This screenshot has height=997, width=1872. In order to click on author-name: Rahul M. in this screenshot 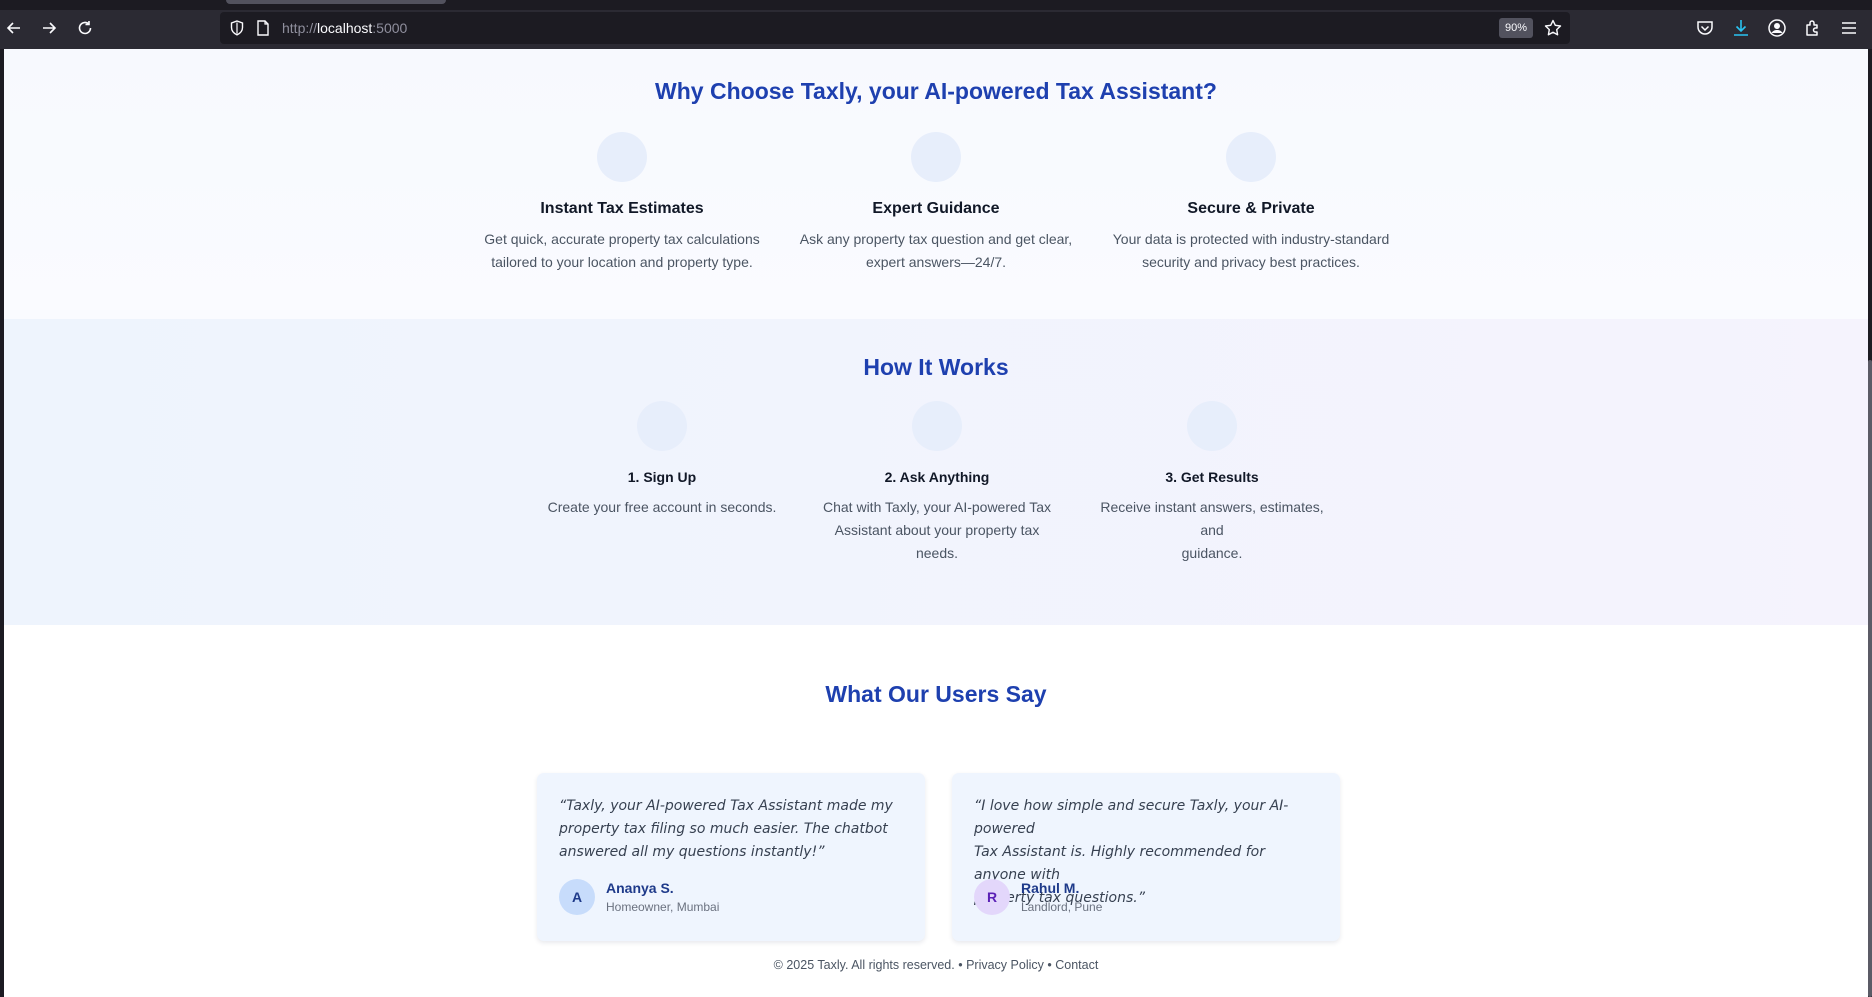, I will do `click(1050, 888)`.